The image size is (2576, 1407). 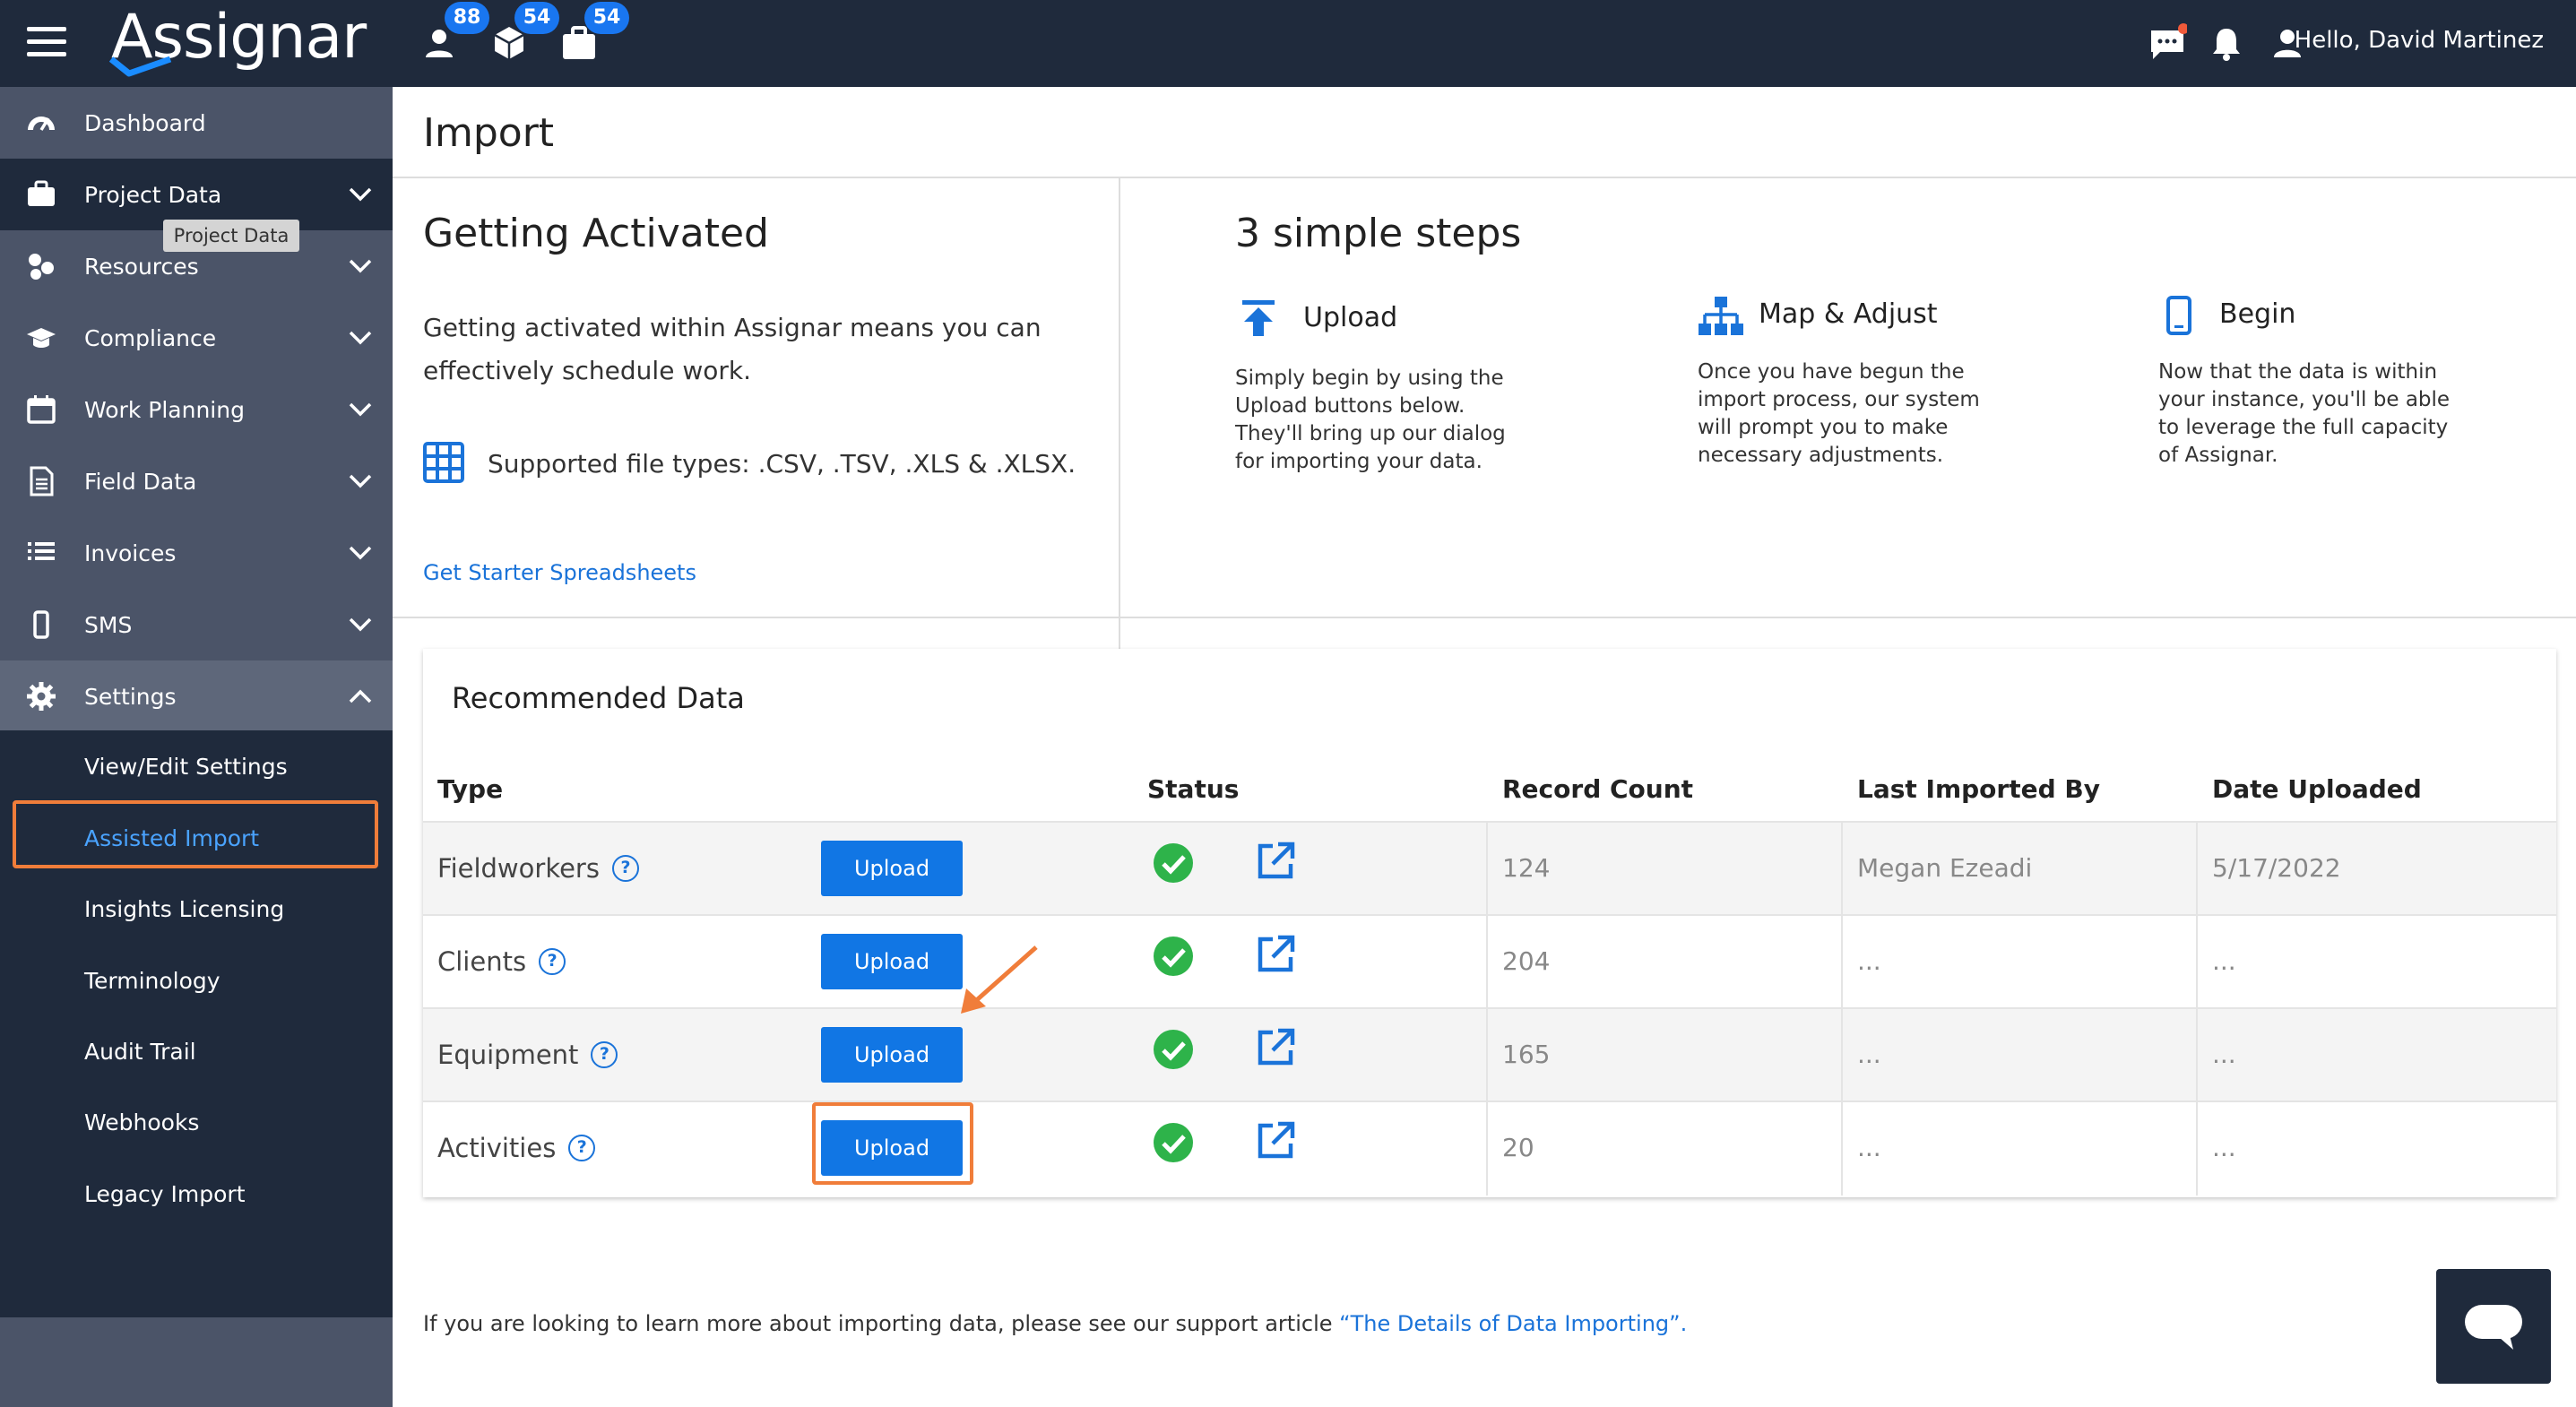 What do you see at coordinates (1831, 372) in the screenshot?
I see `step-text-line: Once you have begun the` at bounding box center [1831, 372].